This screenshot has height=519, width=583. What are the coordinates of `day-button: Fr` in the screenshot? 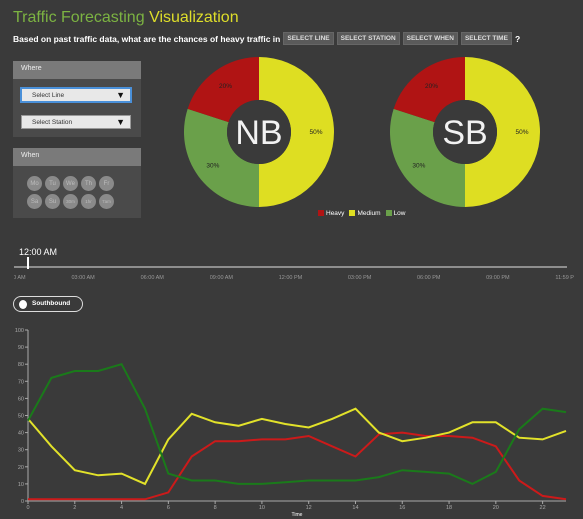 It's located at (106, 183).